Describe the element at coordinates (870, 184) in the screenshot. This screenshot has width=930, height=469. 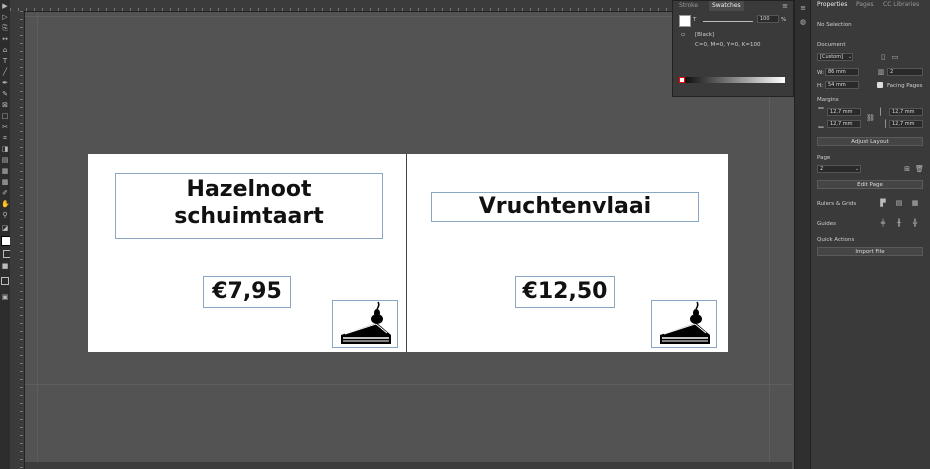
I see `edit-page-button: Edit Page` at that location.